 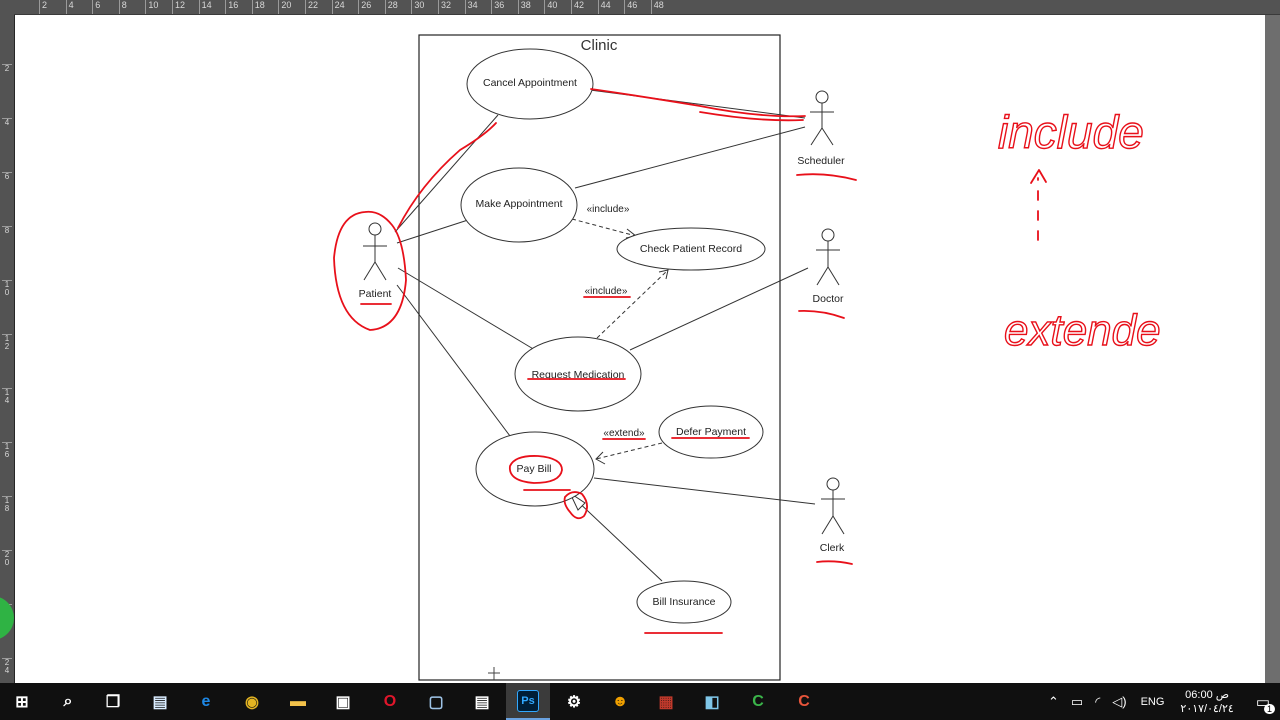 I want to click on taskbar-item: e, so click(x=206, y=701).